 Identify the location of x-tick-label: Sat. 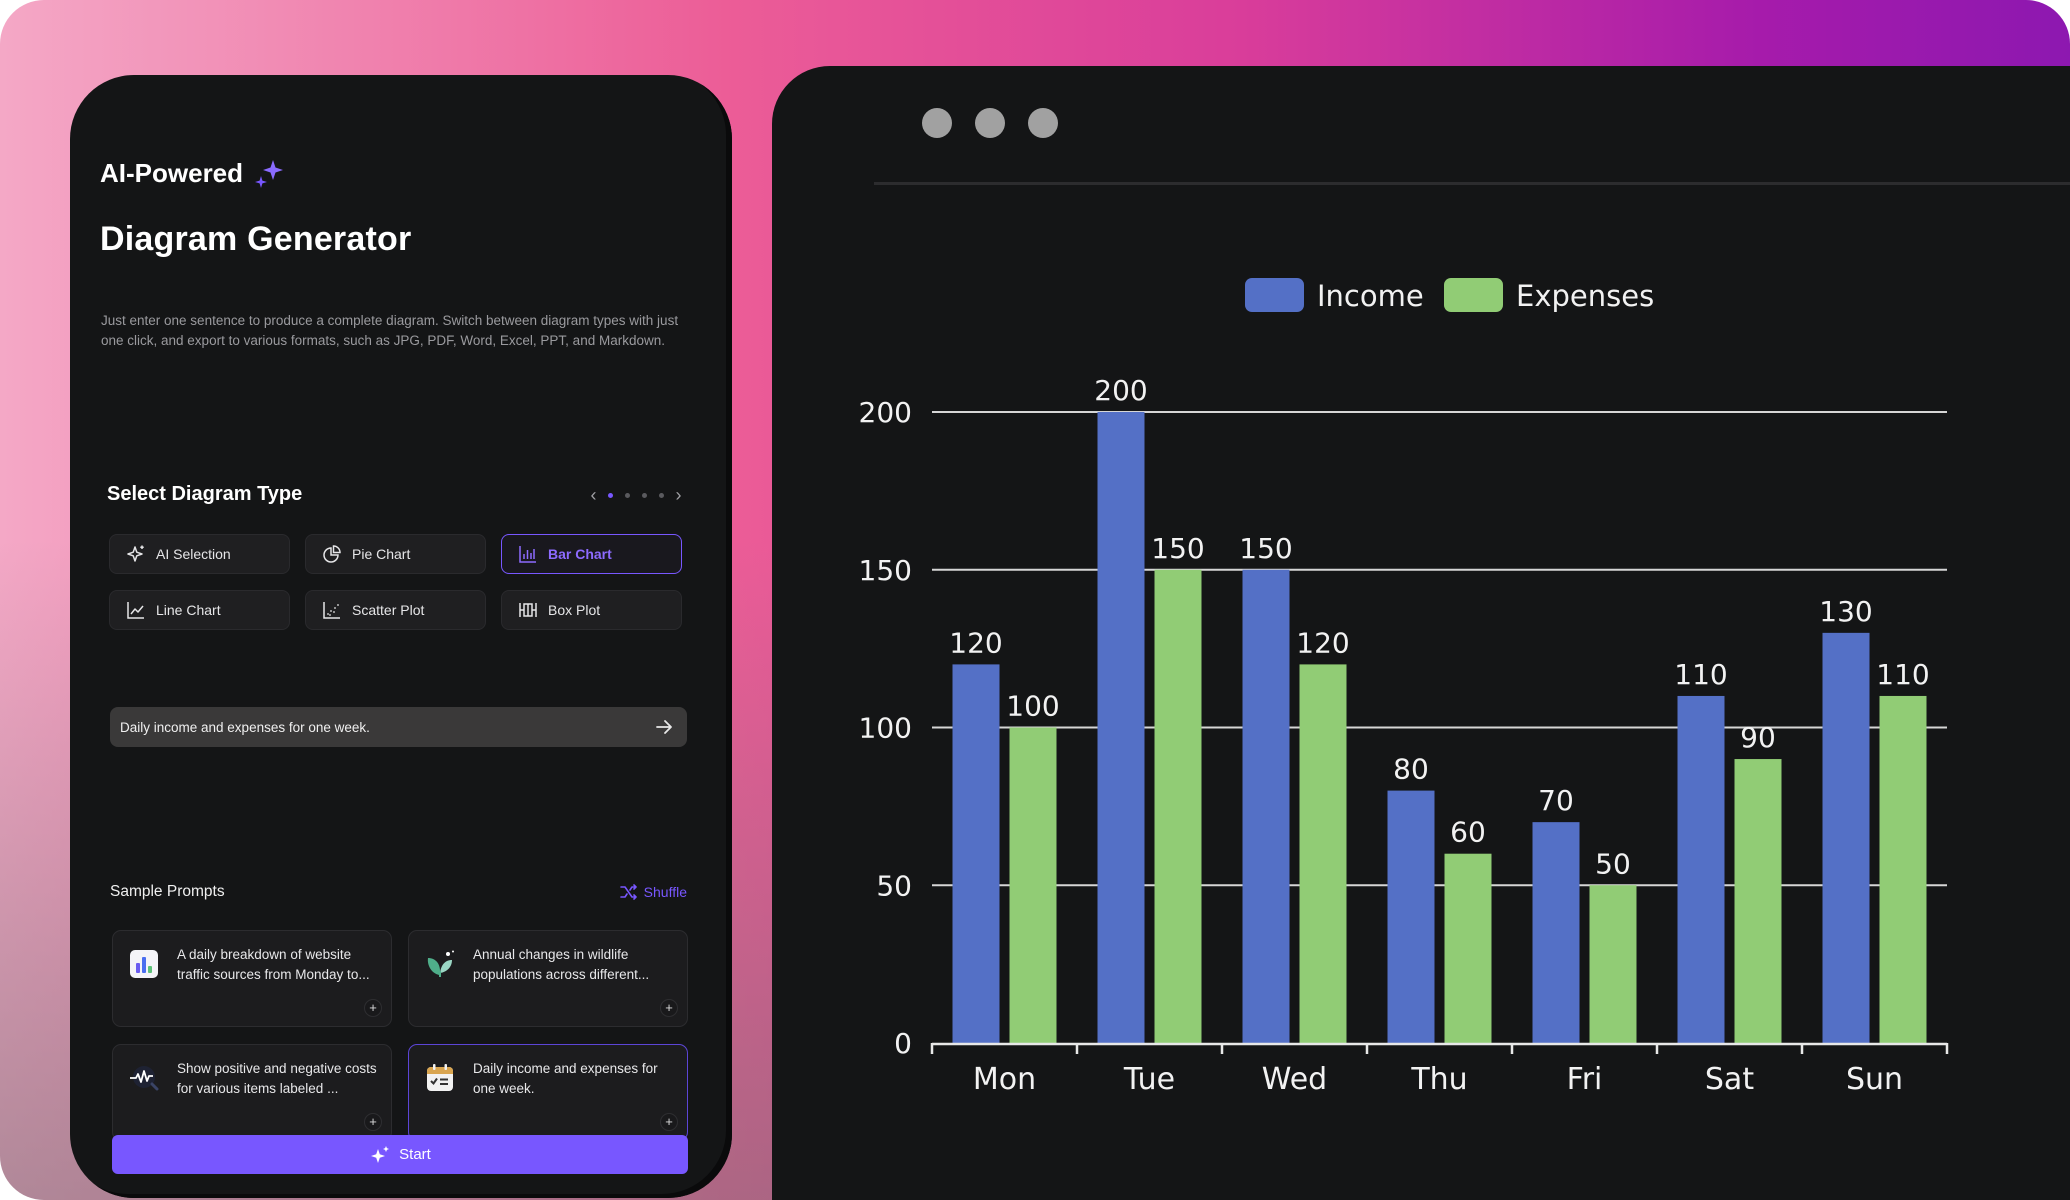
(1729, 1079).